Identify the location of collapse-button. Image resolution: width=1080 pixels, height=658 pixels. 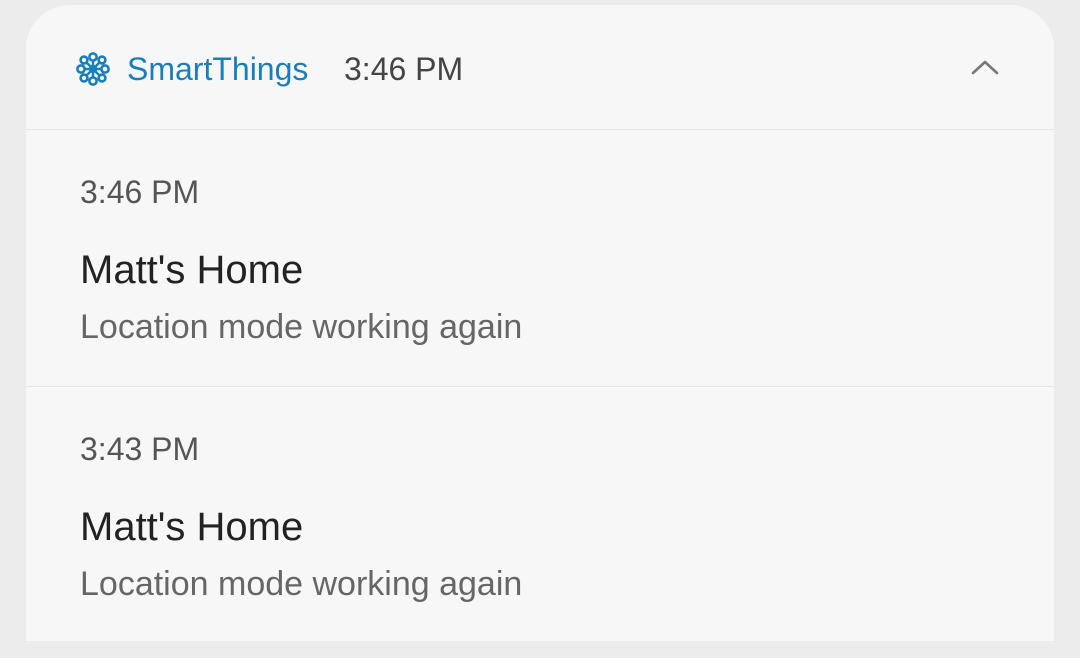
(985, 69).